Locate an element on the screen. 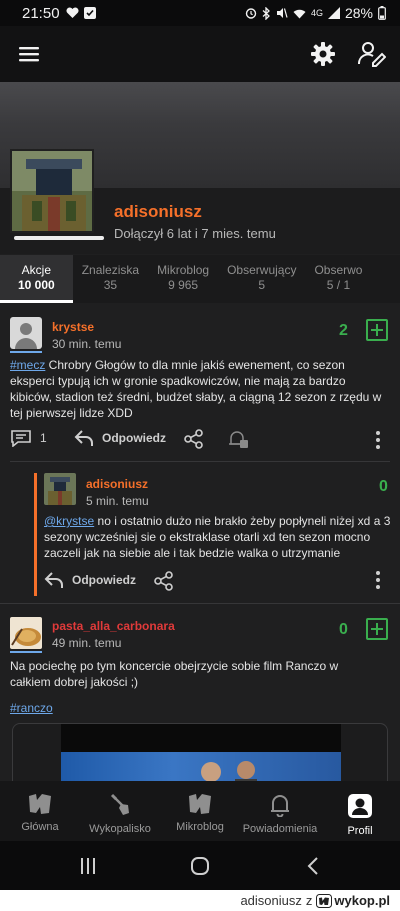 The image size is (400, 911). tab-count: 10 000 is located at coordinates (36, 285).